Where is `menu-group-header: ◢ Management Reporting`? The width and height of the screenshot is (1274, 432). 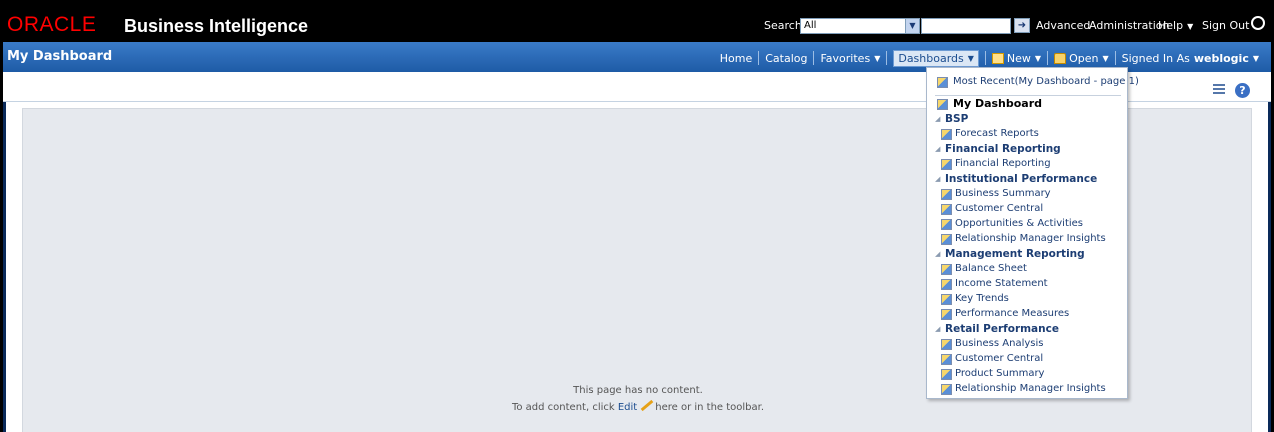 menu-group-header: ◢ Management Reporting is located at coordinates (1027, 254).